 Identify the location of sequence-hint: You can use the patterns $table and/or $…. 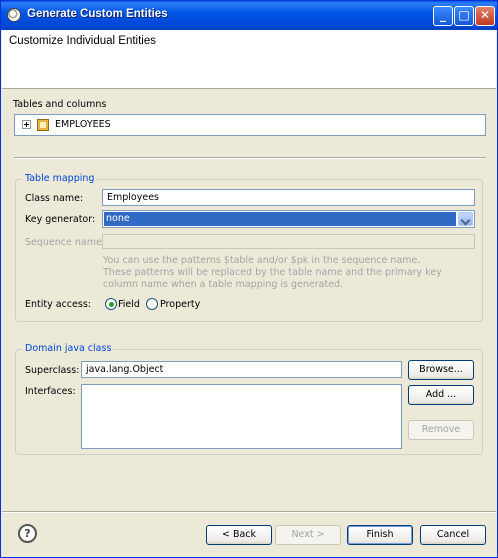
(273, 273).